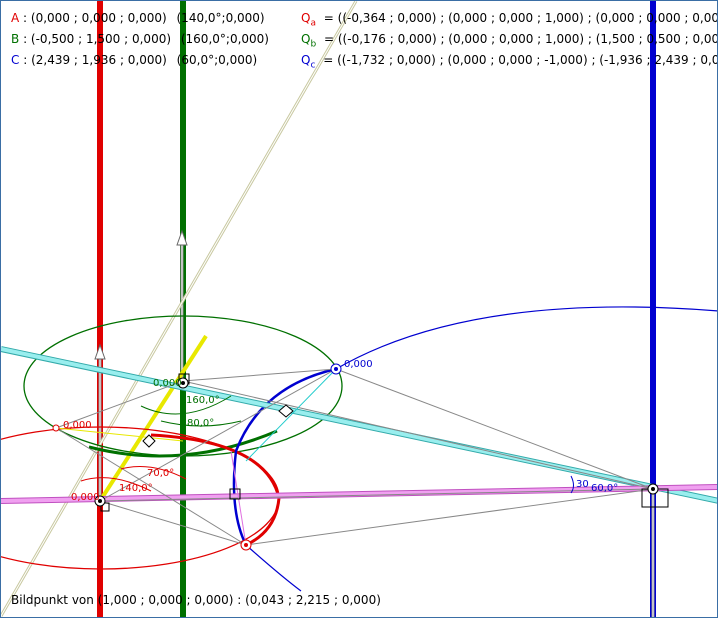 The height and width of the screenshot is (618, 718). Describe the element at coordinates (85, 497) in the screenshot. I see `label-zero-red-a: 0,000` at that location.